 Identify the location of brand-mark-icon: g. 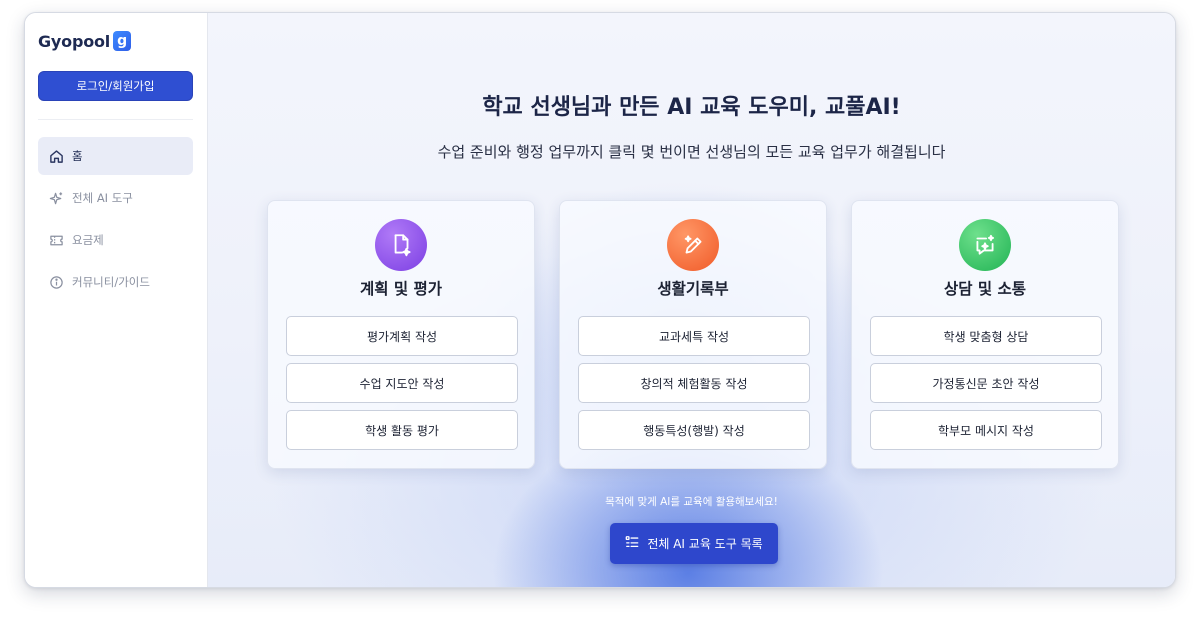
(122, 41).